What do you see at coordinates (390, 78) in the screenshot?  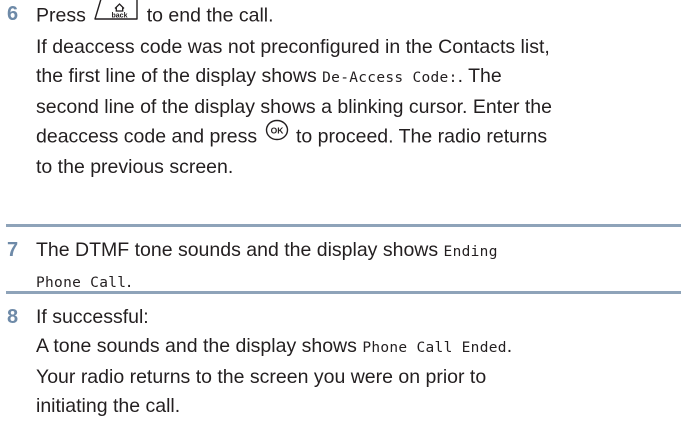 I see `display-code: De-Access Code:` at bounding box center [390, 78].